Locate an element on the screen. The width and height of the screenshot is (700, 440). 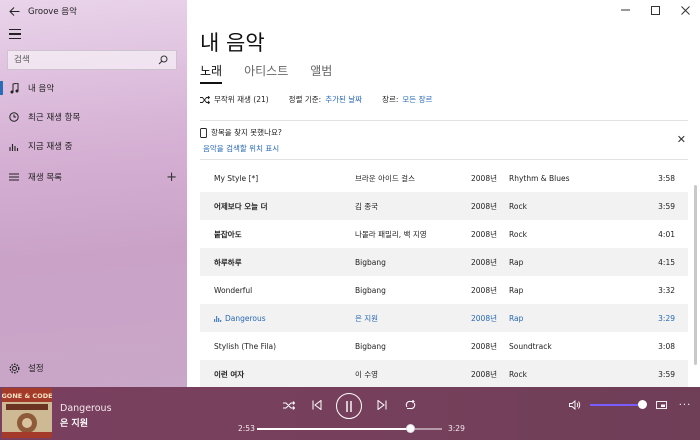
album-art-text: GONE & CODE is located at coordinates (27, 396).